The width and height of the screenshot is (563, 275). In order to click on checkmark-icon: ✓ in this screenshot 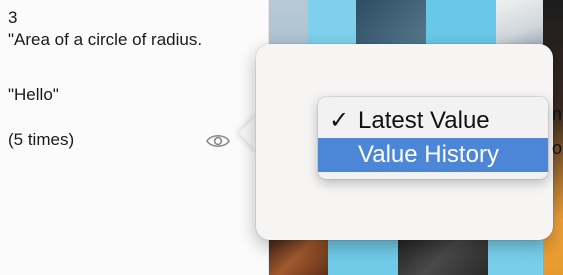, I will do `click(339, 120)`.